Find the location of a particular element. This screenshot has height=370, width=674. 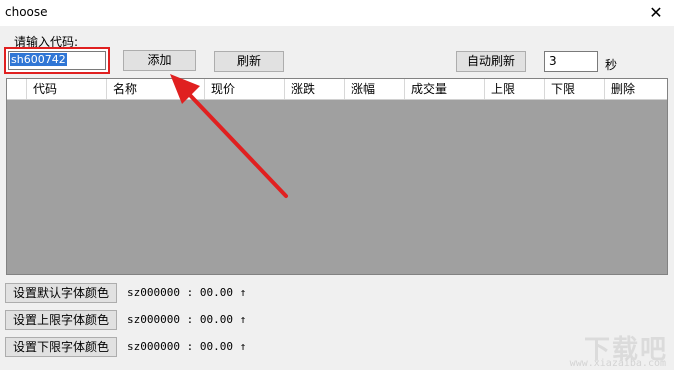

column-header-volume: 成交量 is located at coordinates (445, 89).